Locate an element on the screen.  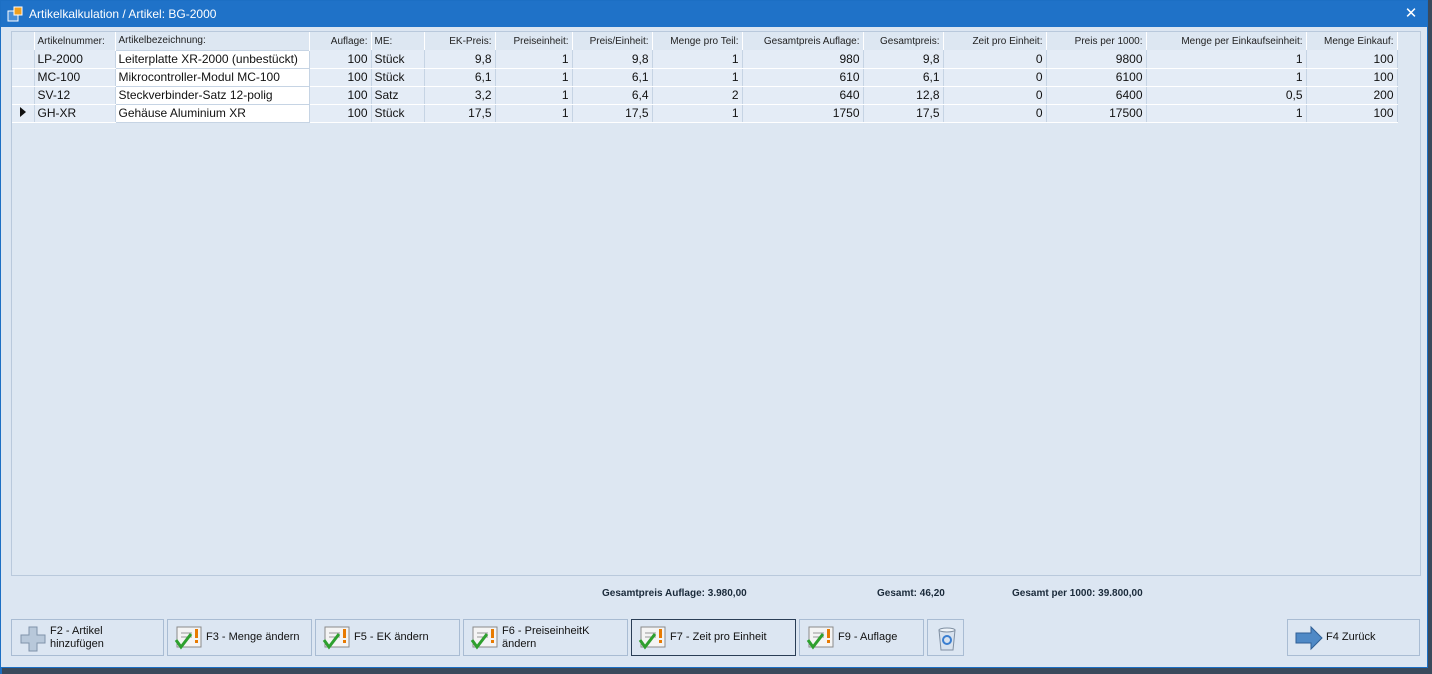
cell-ek-preis: 17,5 is located at coordinates (460, 113).